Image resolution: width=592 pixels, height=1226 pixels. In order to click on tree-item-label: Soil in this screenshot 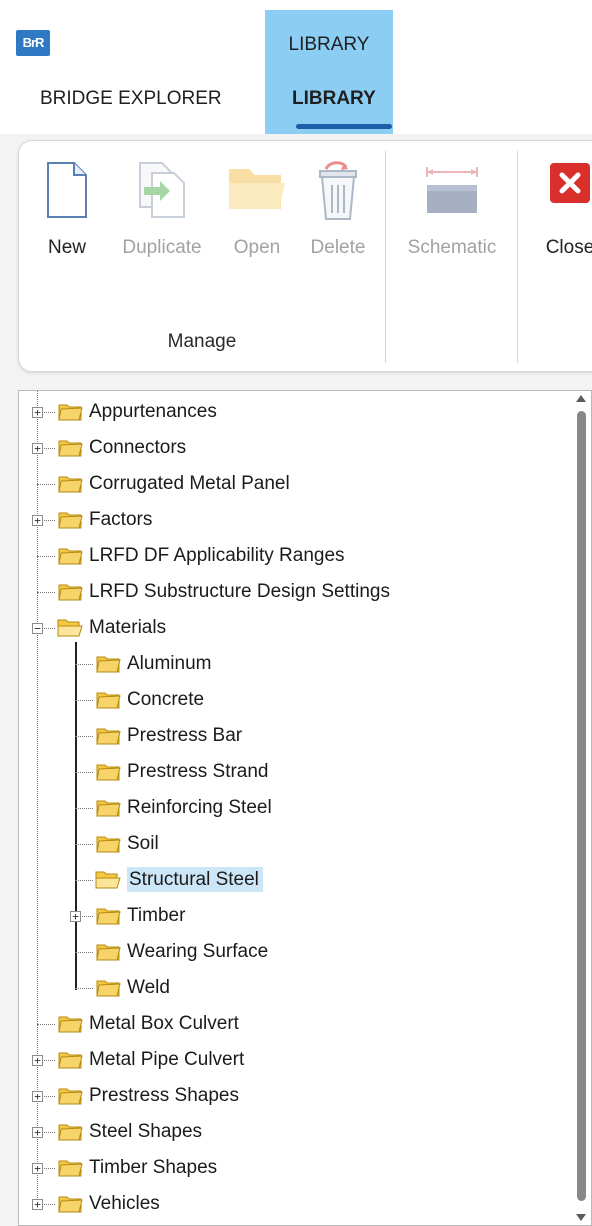, I will do `click(143, 843)`.